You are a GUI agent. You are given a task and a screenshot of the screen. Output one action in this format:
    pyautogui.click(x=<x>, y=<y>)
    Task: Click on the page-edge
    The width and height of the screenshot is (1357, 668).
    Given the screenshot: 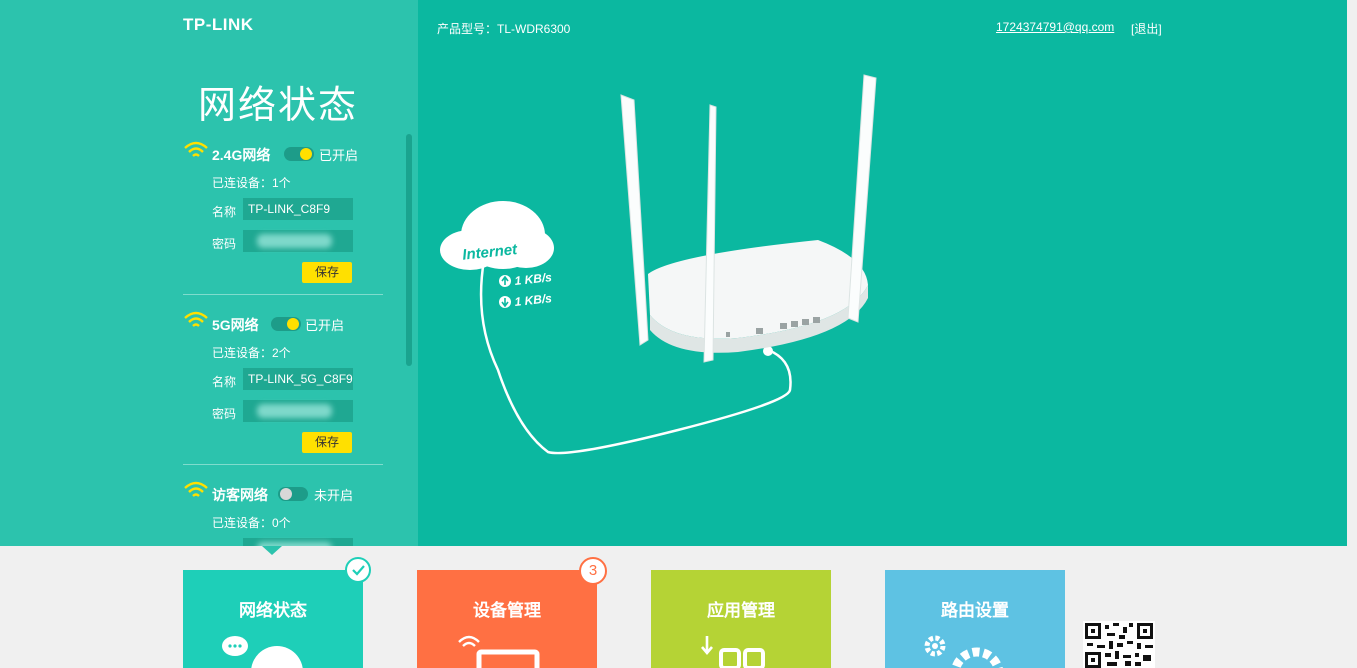 What is the action you would take?
    pyautogui.click(x=1352, y=273)
    